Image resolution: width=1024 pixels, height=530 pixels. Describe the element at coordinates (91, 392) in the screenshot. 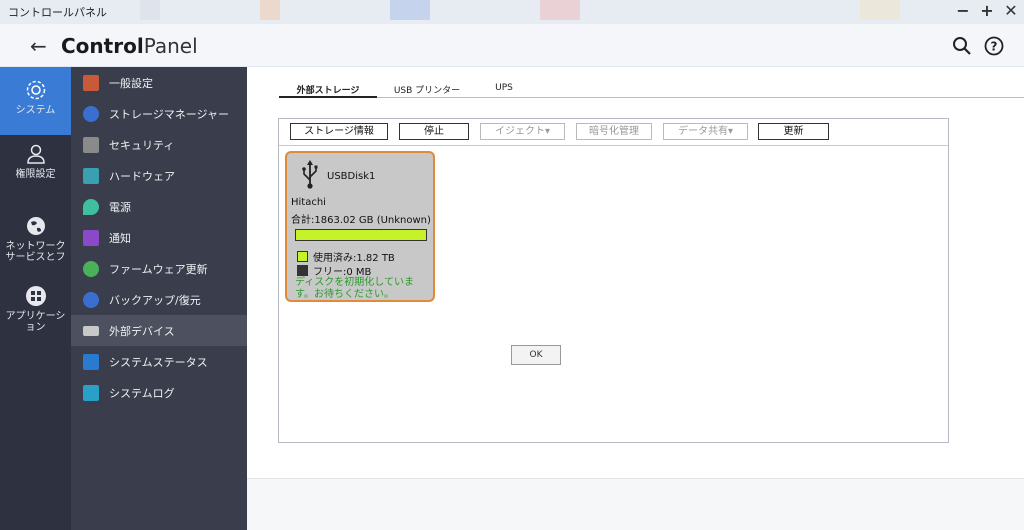

I see `log-icon` at that location.